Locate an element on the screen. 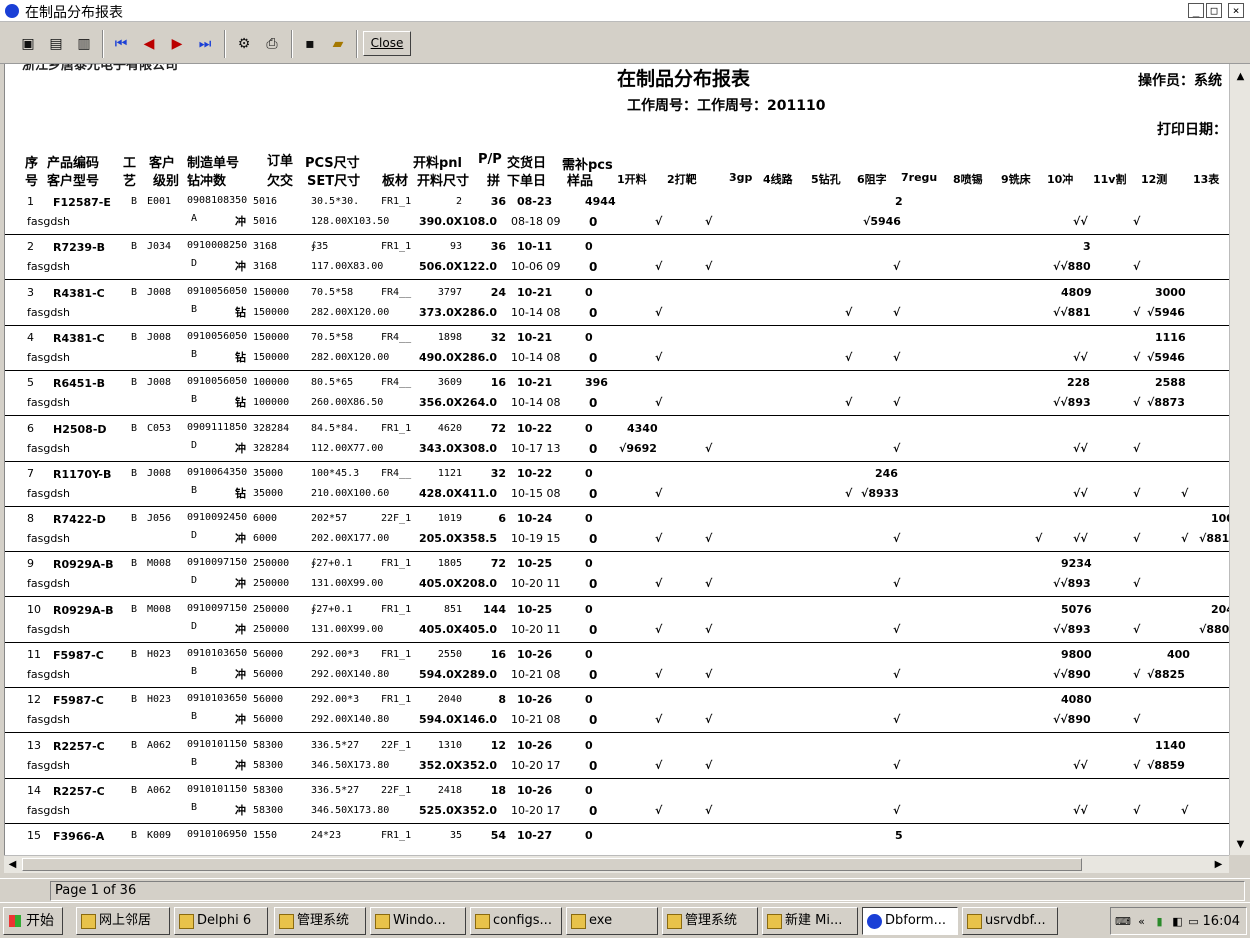 The image size is (1250, 938). prev-page-icon: ◀ is located at coordinates (149, 44).